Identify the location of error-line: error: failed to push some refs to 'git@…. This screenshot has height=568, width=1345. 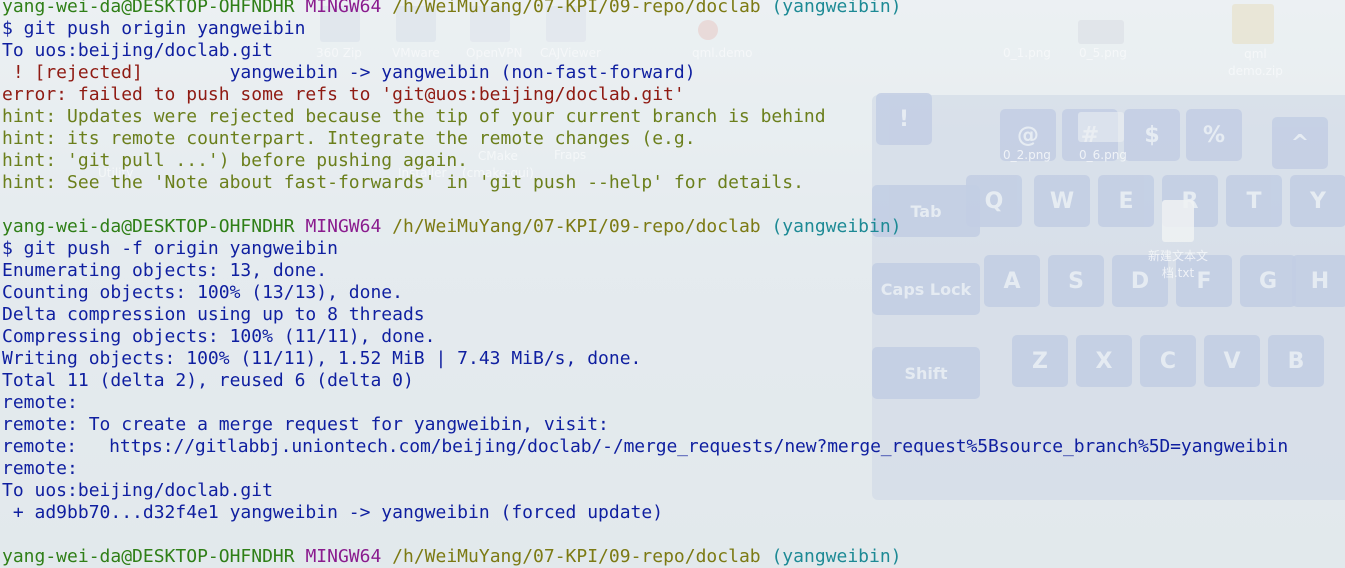
(343, 94).